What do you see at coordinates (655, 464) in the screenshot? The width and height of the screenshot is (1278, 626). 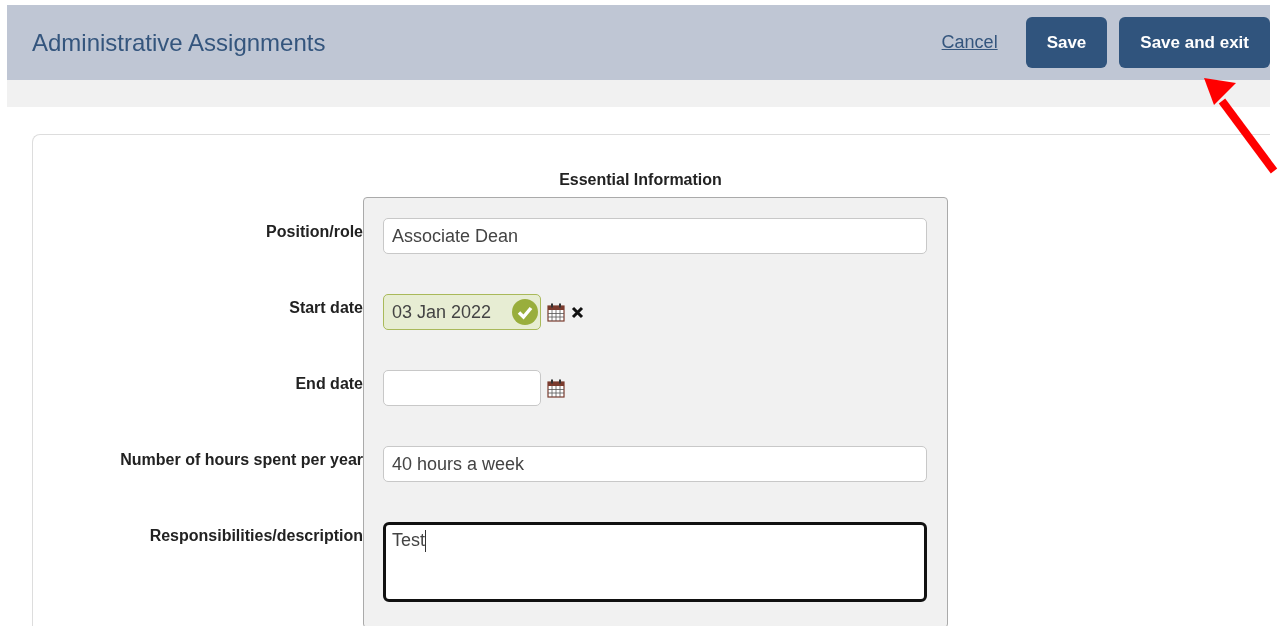 I see `text-field: 40 hours a week` at bounding box center [655, 464].